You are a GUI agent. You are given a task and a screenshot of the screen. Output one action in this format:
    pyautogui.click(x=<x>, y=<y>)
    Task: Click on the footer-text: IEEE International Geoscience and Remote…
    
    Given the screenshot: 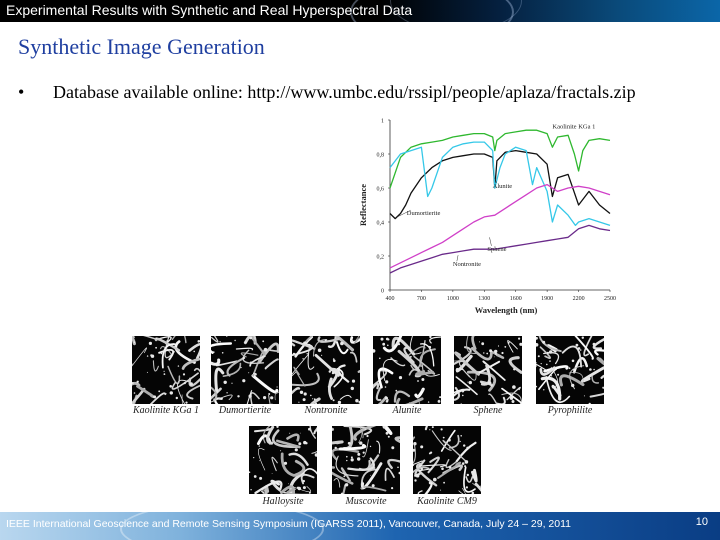 What is the action you would take?
    pyautogui.click(x=288, y=524)
    